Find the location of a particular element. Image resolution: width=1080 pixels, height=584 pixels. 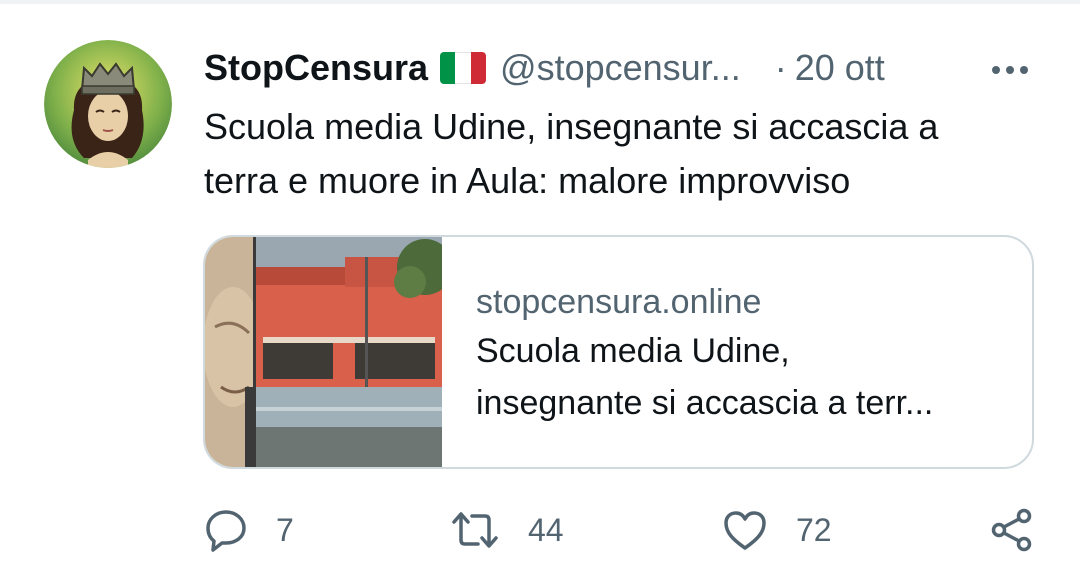

card-thumbnail is located at coordinates (323, 352).